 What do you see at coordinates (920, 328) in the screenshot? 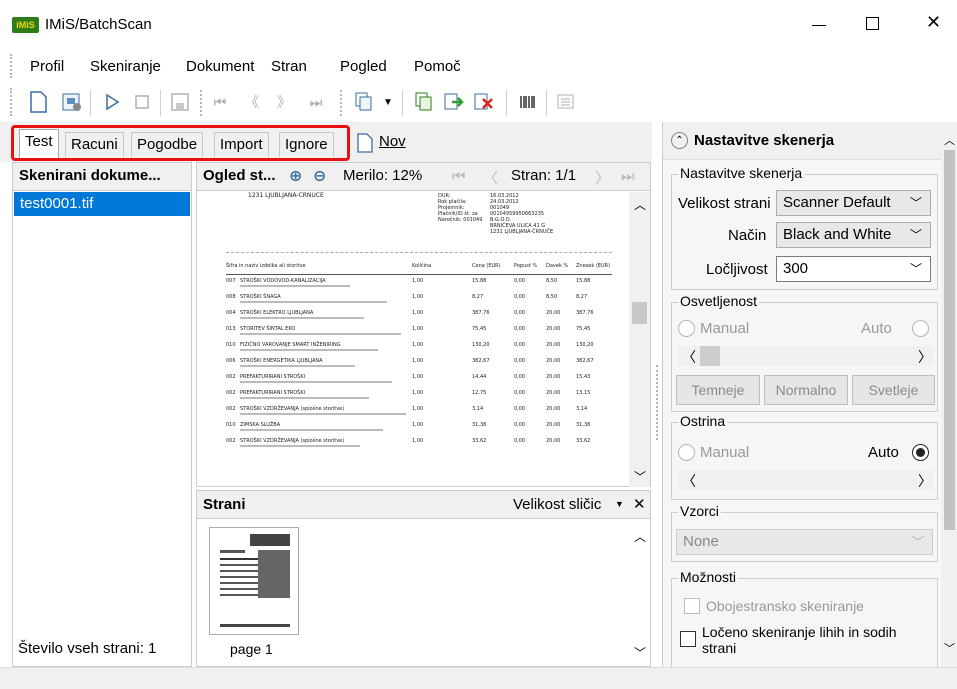
I see `brightness-auto-radio` at bounding box center [920, 328].